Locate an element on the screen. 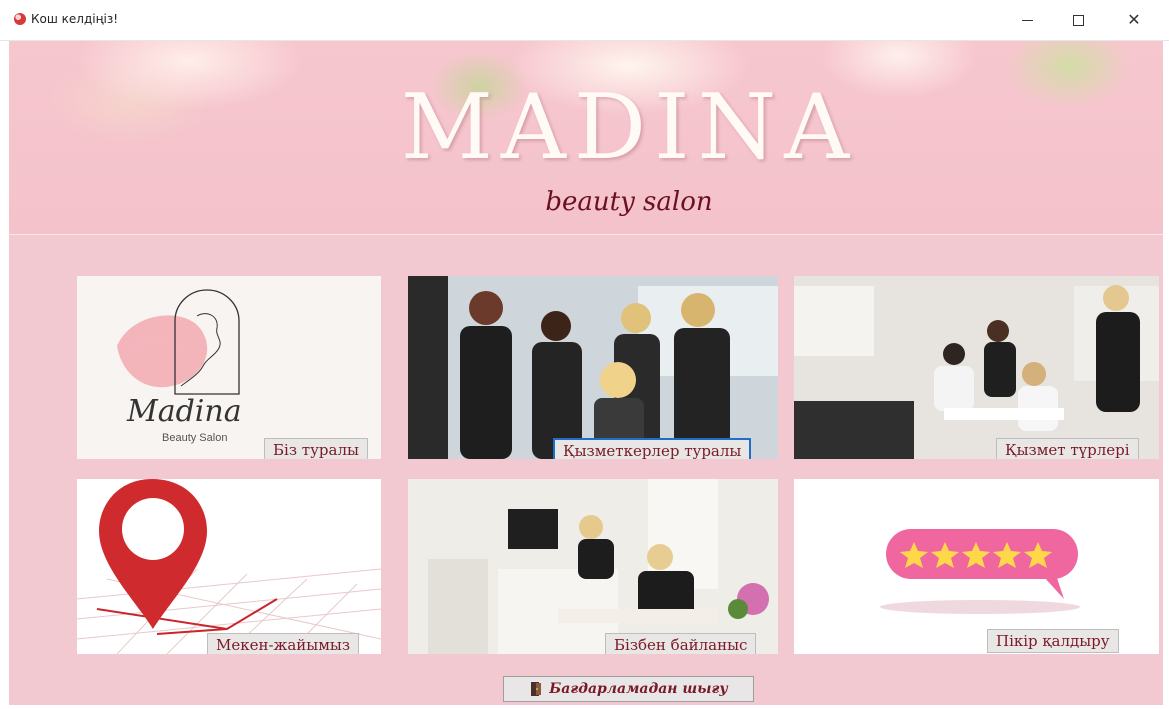  about-tile: Madina Beauty Salon Біз туралы is located at coordinates (229, 367).